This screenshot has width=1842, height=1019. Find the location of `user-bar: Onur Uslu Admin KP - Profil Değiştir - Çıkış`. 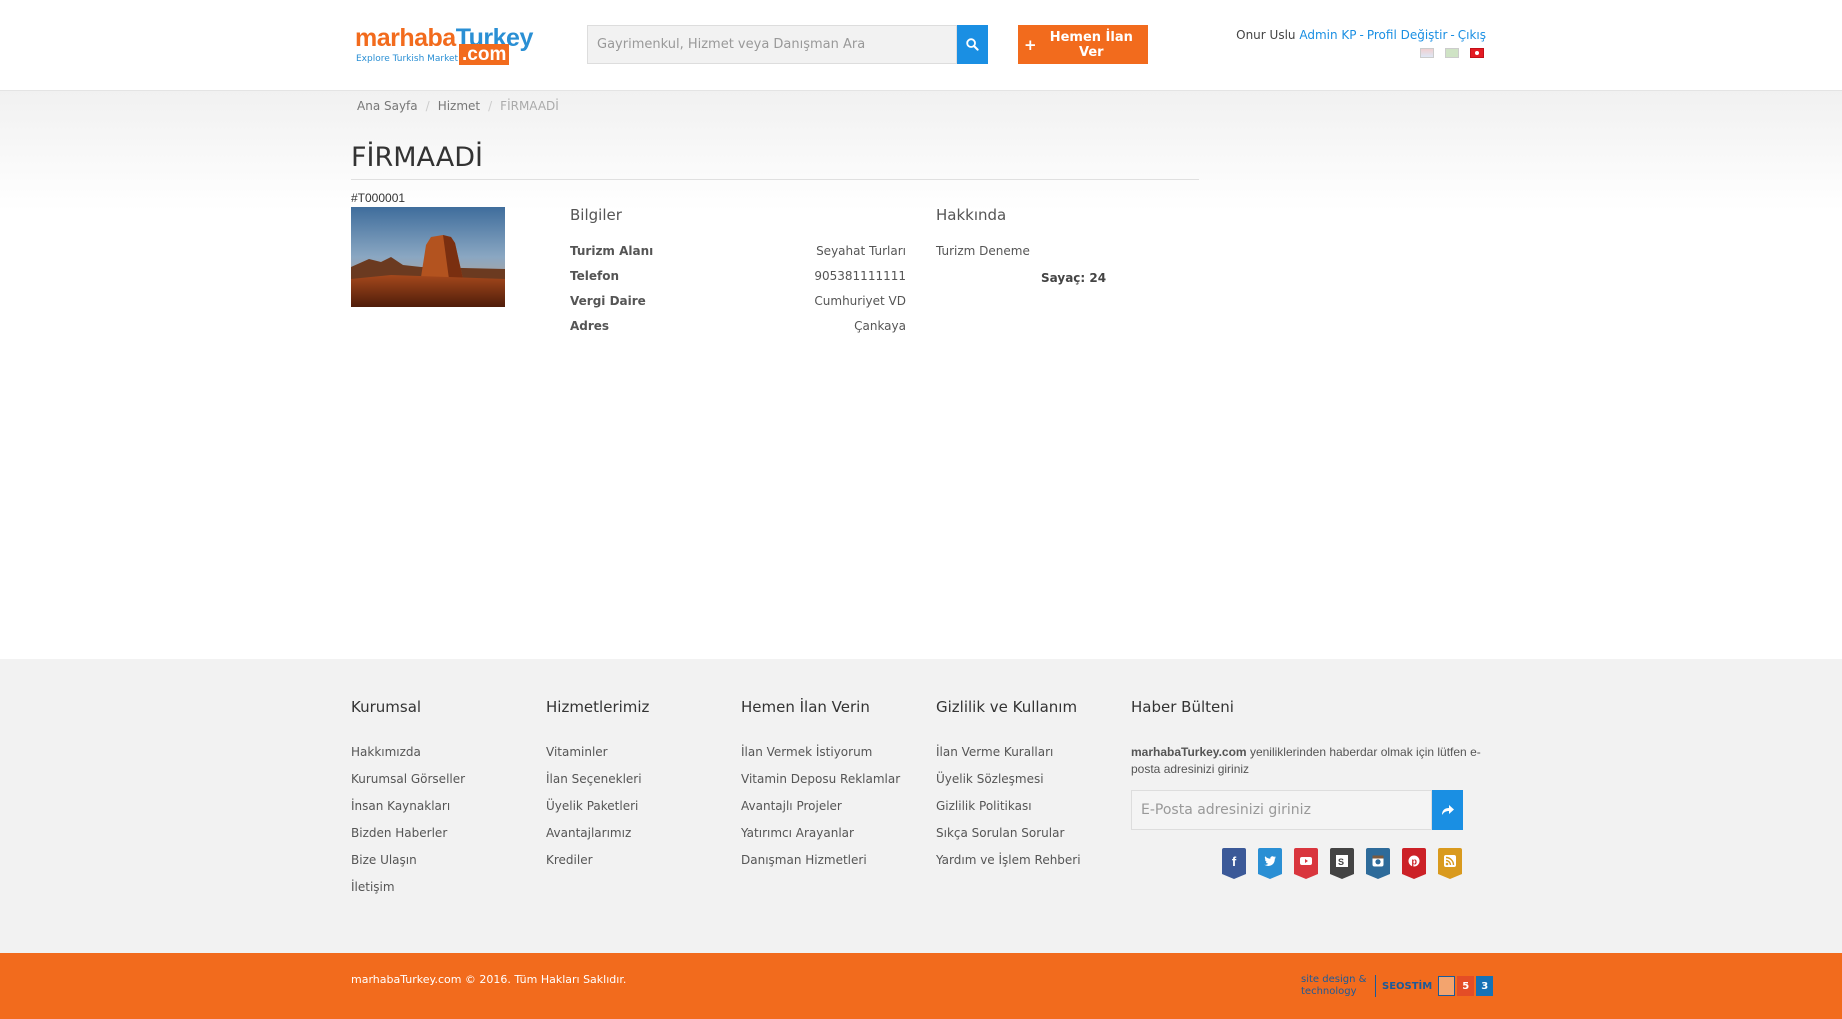

user-bar: Onur Uslu Admin KP - Profil Değiştir - Çıkış is located at coordinates (1361, 35).